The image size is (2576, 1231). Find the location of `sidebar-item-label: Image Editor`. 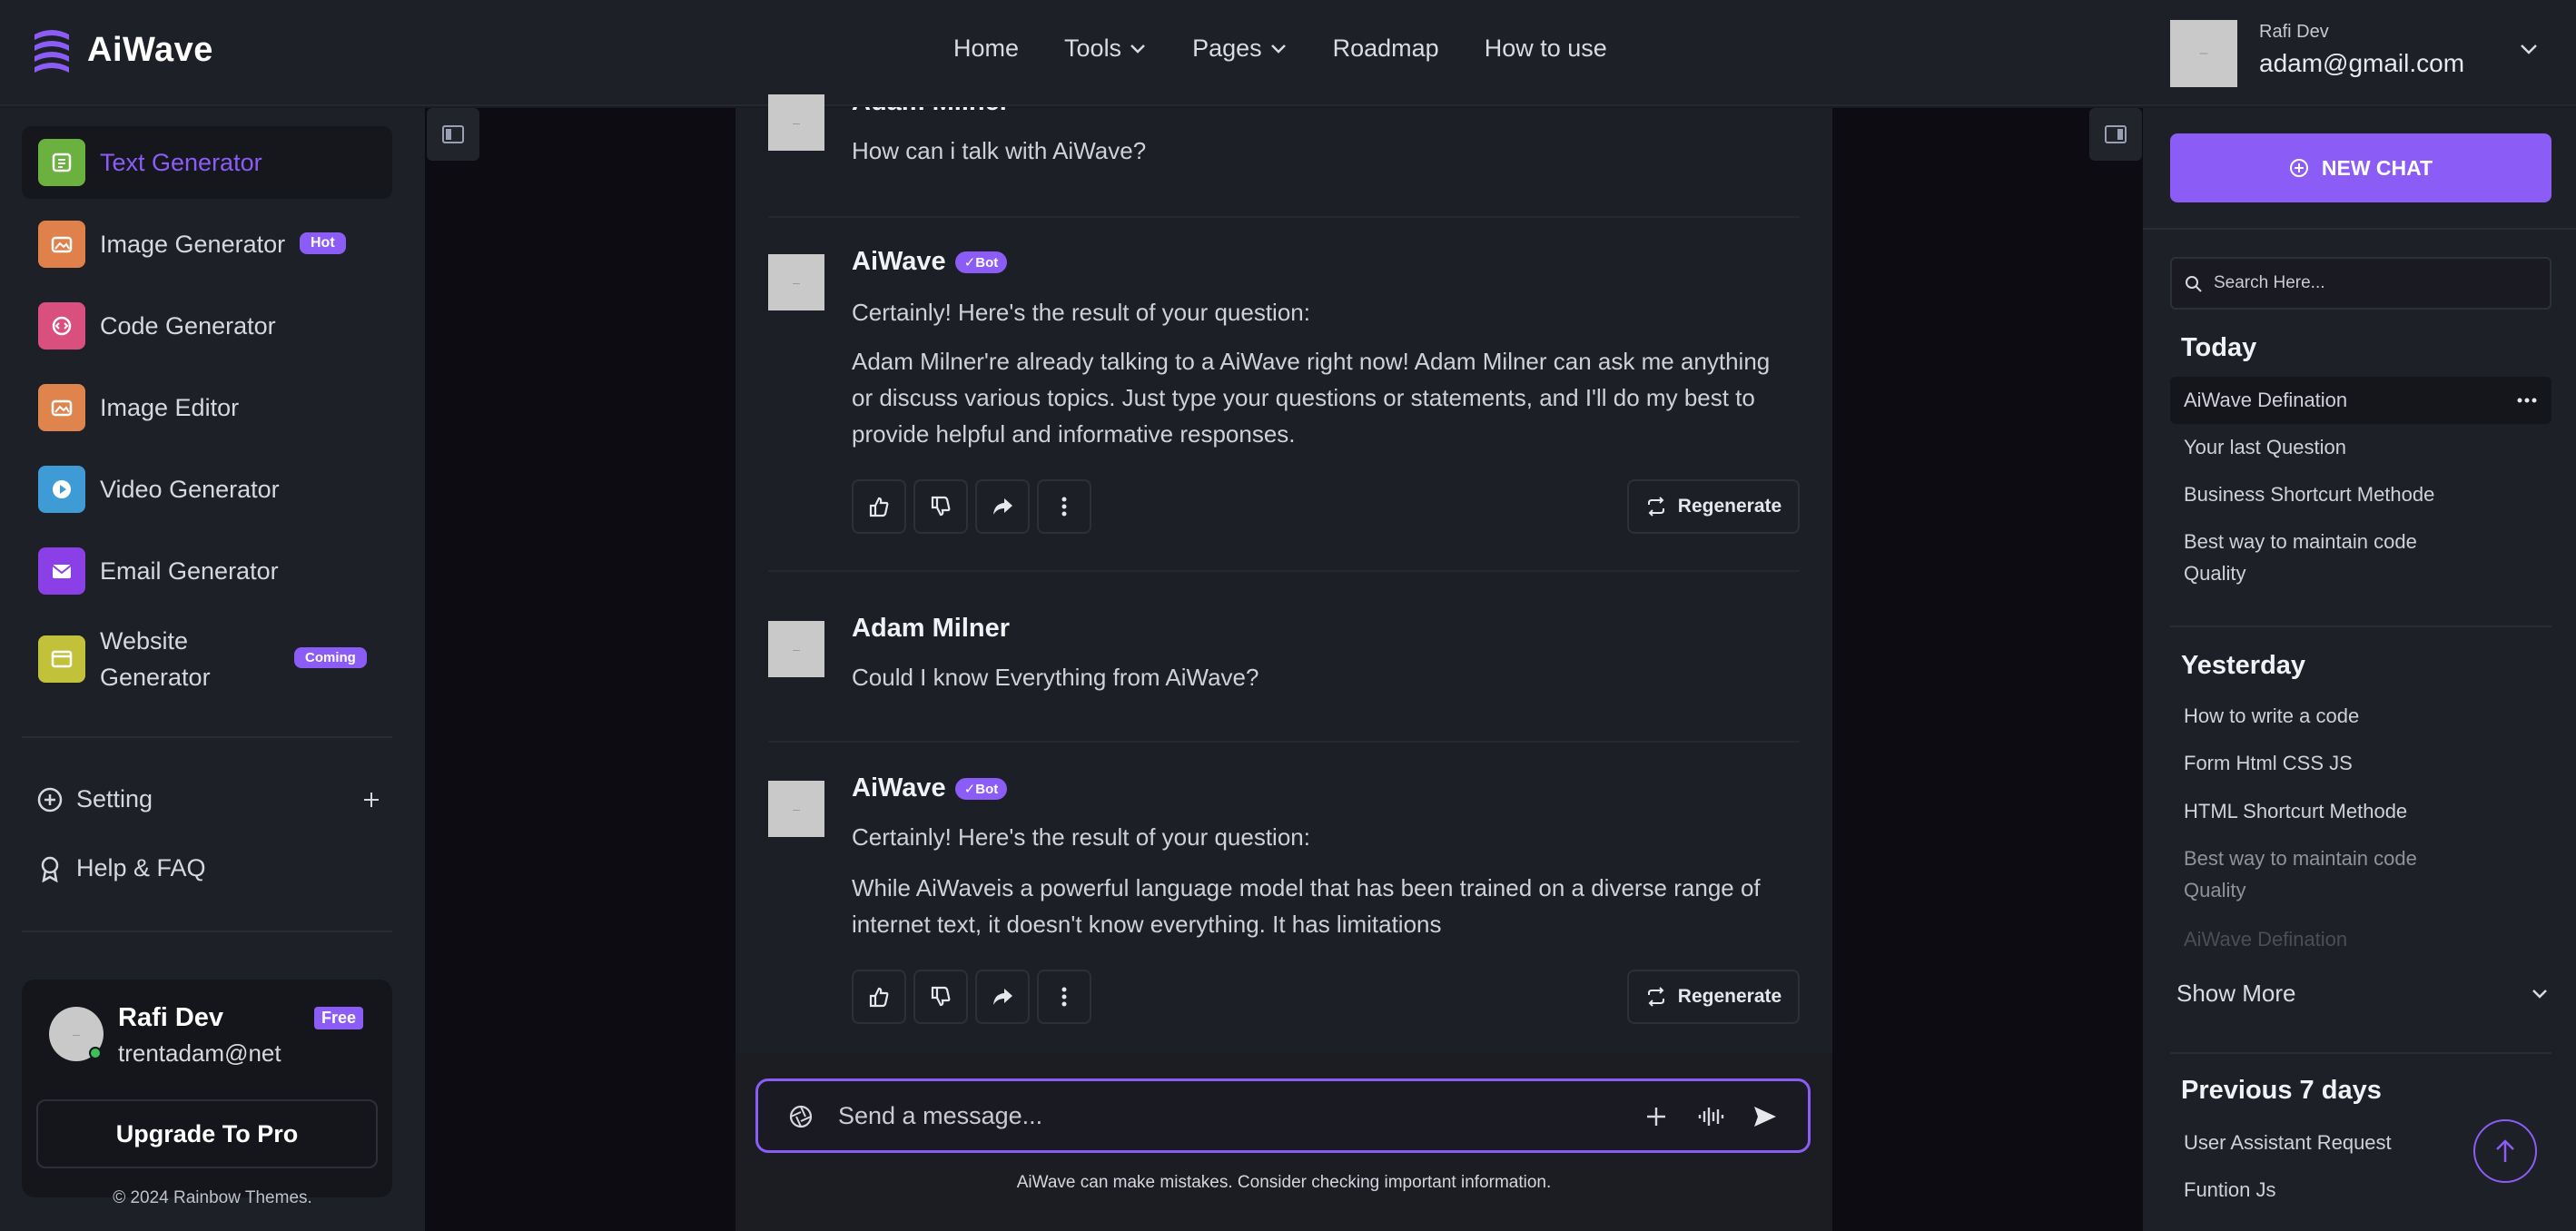

sidebar-item-label: Image Editor is located at coordinates (170, 407).